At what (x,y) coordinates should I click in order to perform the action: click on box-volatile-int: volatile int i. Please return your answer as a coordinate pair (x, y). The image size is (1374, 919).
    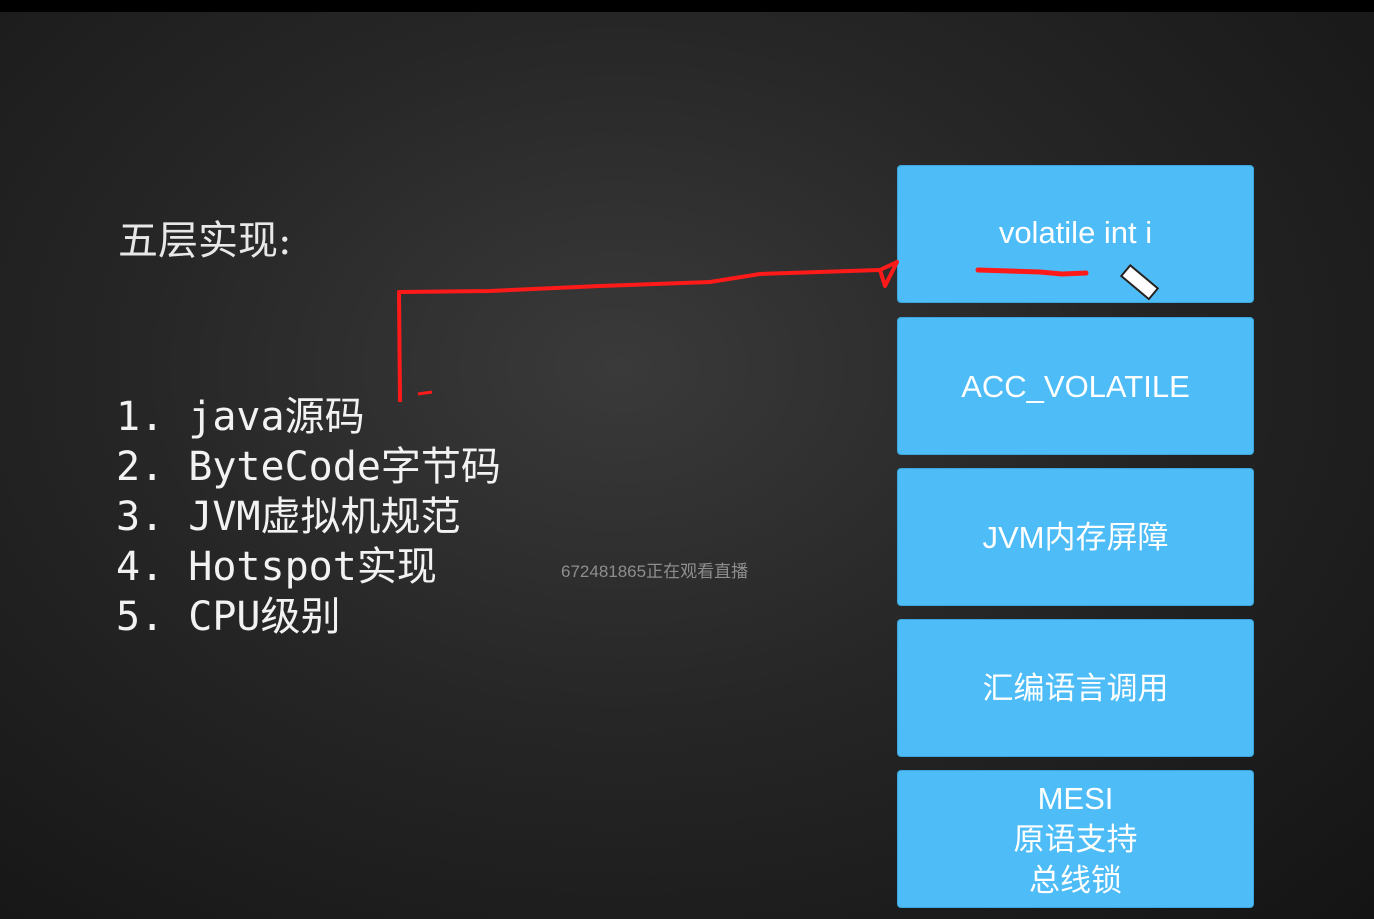
    Looking at the image, I should click on (1075, 234).